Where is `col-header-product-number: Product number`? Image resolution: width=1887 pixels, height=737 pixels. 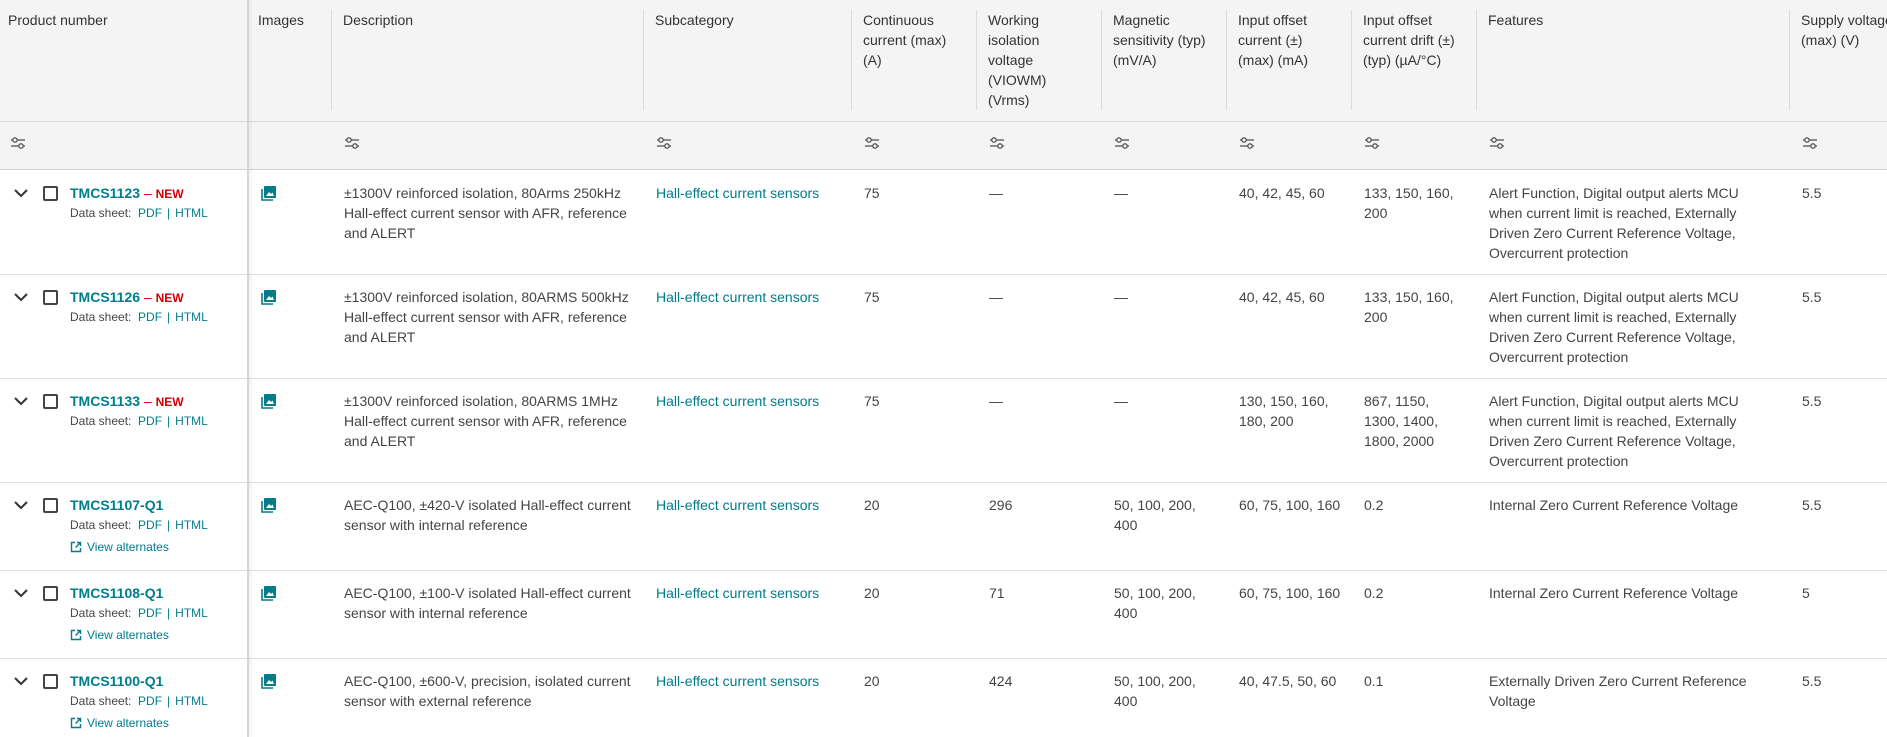
col-header-product-number: Product number is located at coordinates (58, 20).